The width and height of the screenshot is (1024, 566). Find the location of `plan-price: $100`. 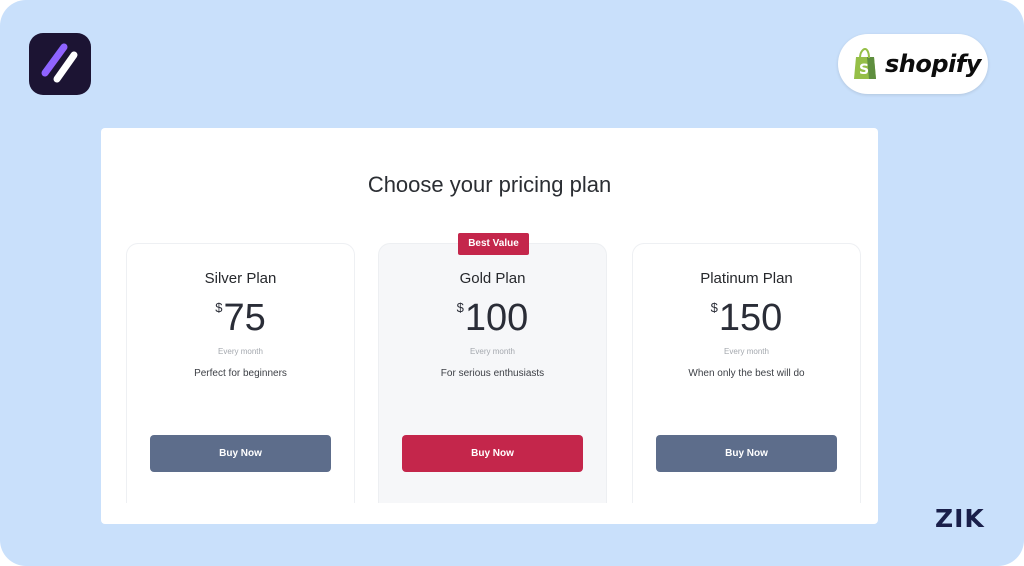

plan-price: $100 is located at coordinates (492, 318).